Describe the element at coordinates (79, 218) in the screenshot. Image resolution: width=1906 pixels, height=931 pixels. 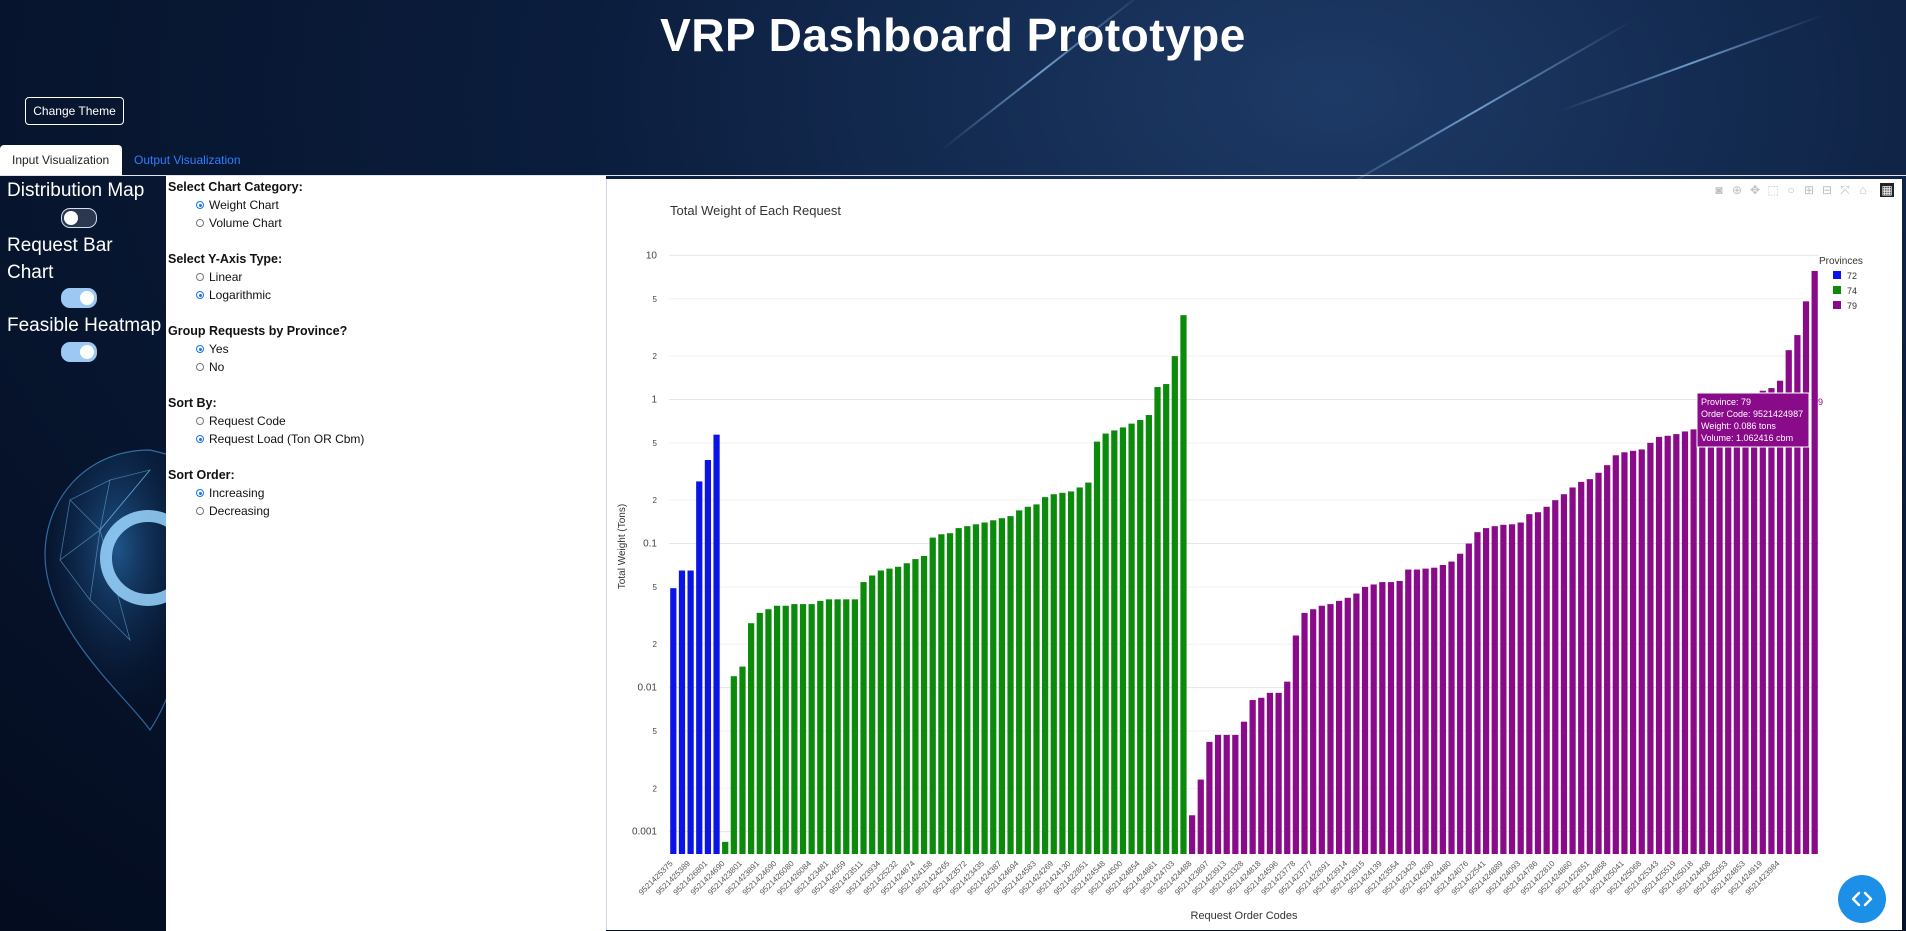
I see `distribution-map-toggle` at that location.